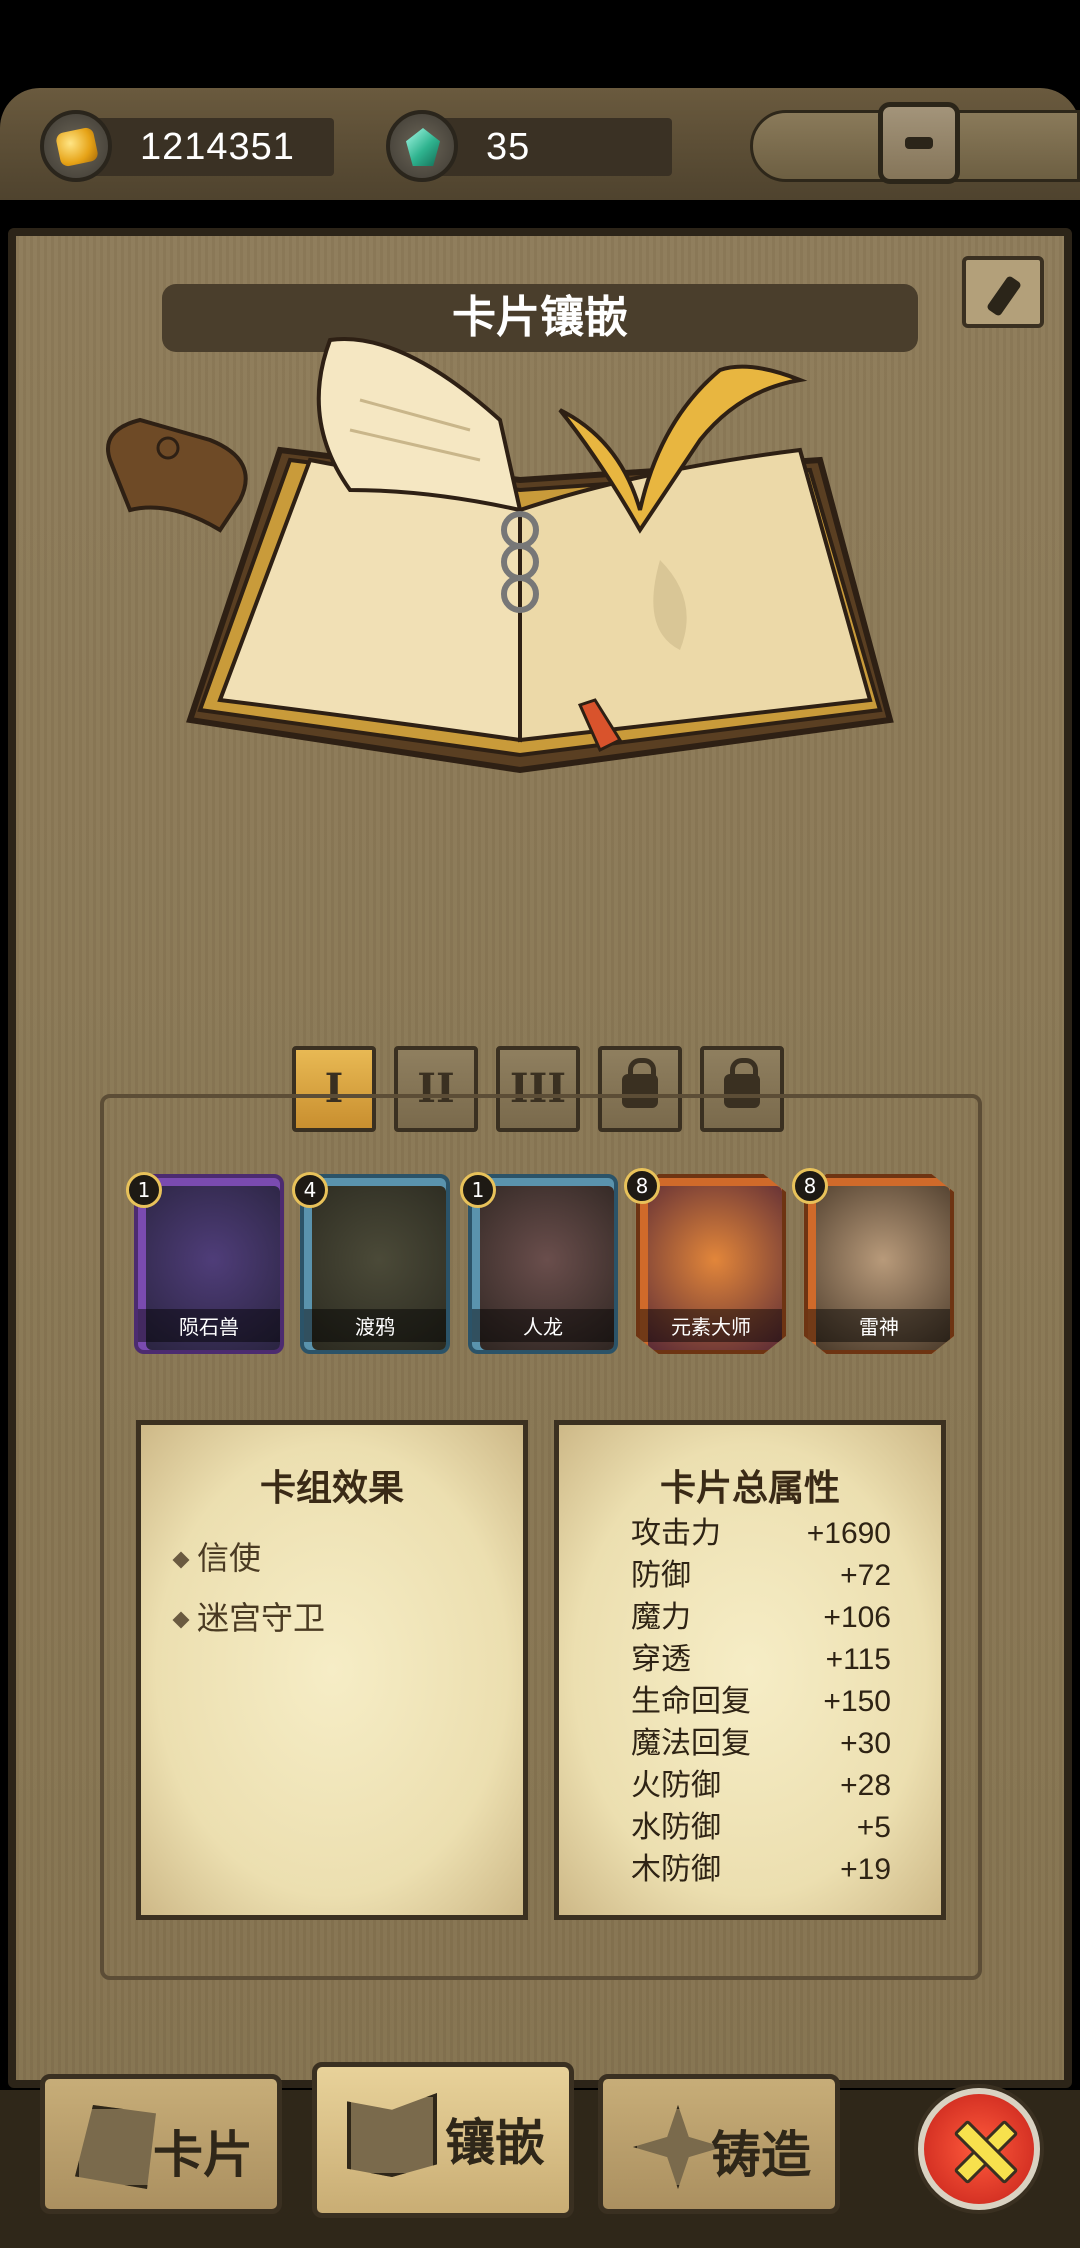 This screenshot has width=1080, height=2248. Describe the element at coordinates (678, 2147) in the screenshot. I see `forge-icon` at that location.